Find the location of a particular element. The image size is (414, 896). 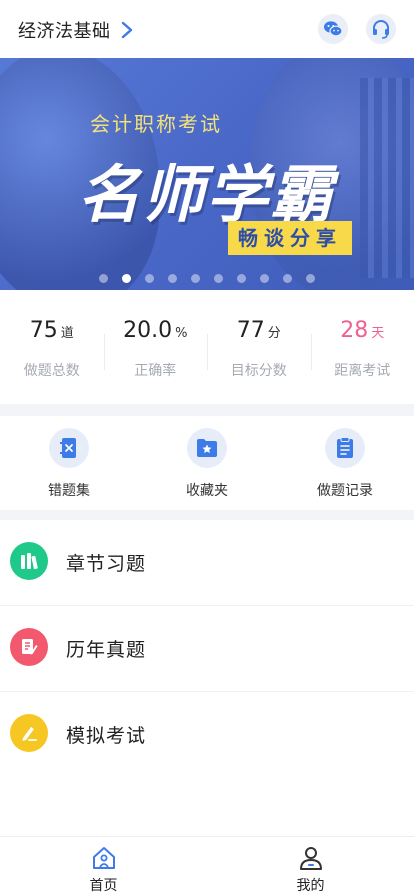

bottom-tab-bar: 首页 我的 is located at coordinates (207, 866).